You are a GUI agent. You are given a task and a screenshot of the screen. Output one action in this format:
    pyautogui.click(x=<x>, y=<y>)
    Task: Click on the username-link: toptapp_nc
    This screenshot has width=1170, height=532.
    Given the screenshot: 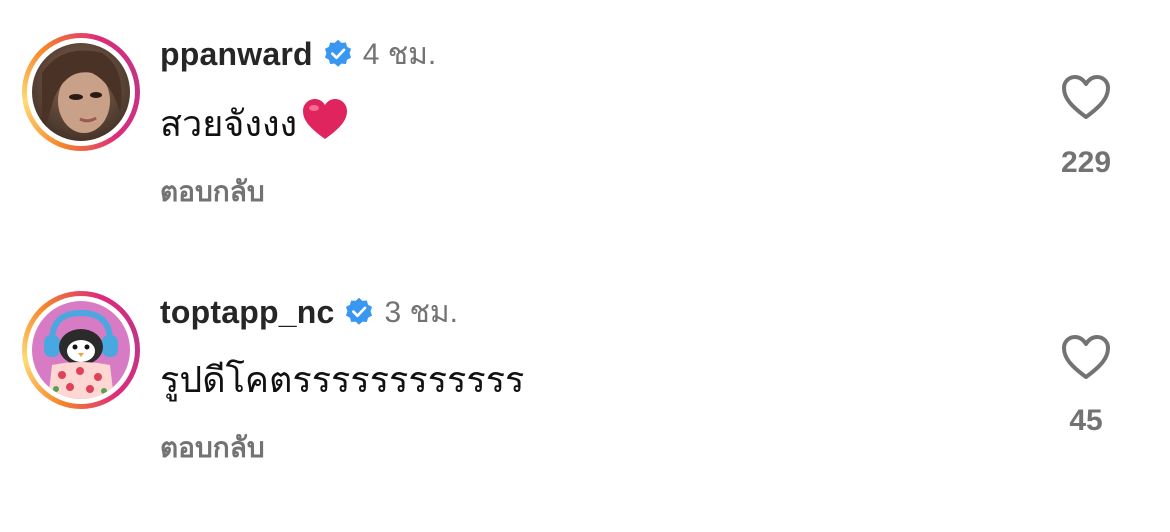 What is the action you would take?
    pyautogui.click(x=247, y=312)
    